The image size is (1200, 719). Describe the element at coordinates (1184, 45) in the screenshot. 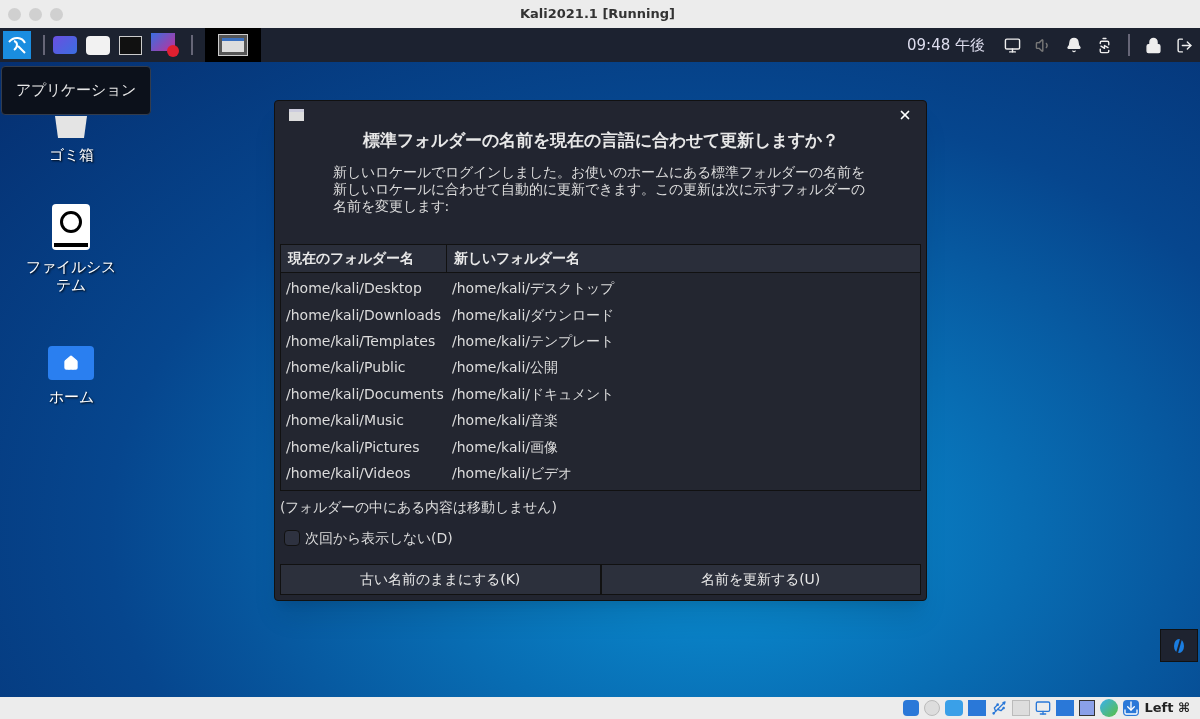

I see `log-out-icon` at that location.